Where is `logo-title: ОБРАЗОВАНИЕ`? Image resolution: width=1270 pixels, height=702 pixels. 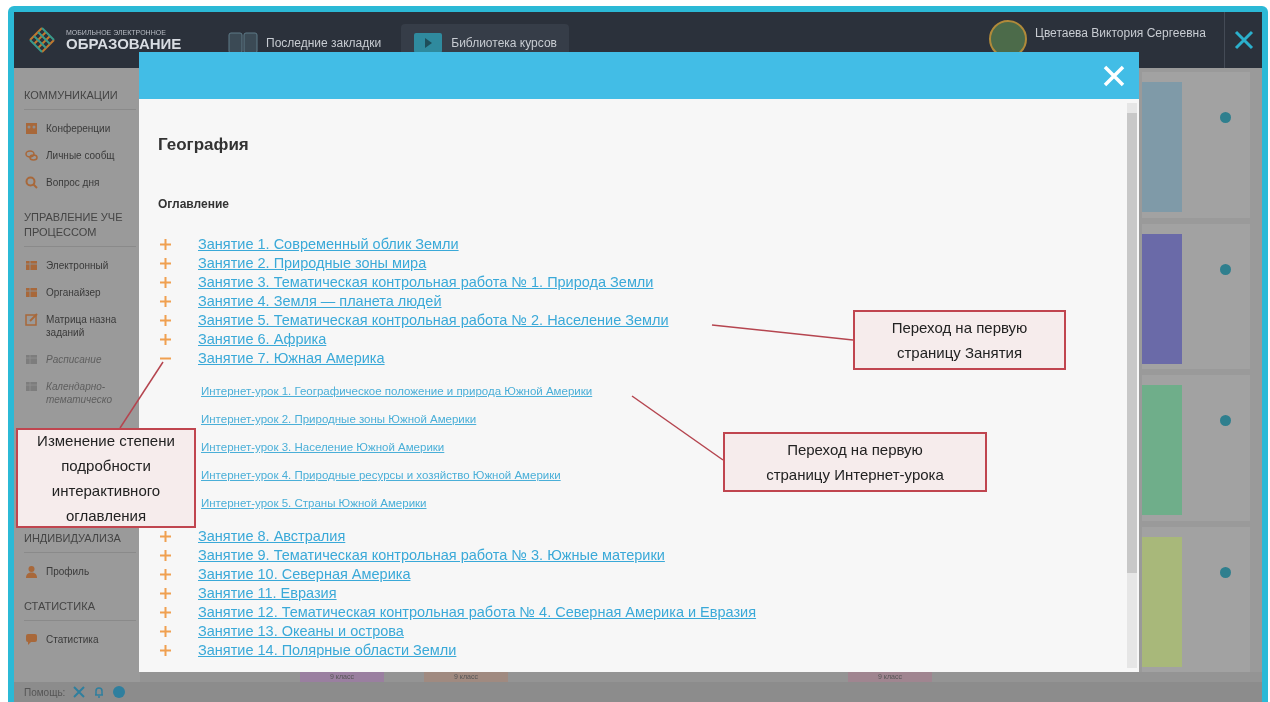 logo-title: ОБРАЗОВАНИЕ is located at coordinates (124, 43).